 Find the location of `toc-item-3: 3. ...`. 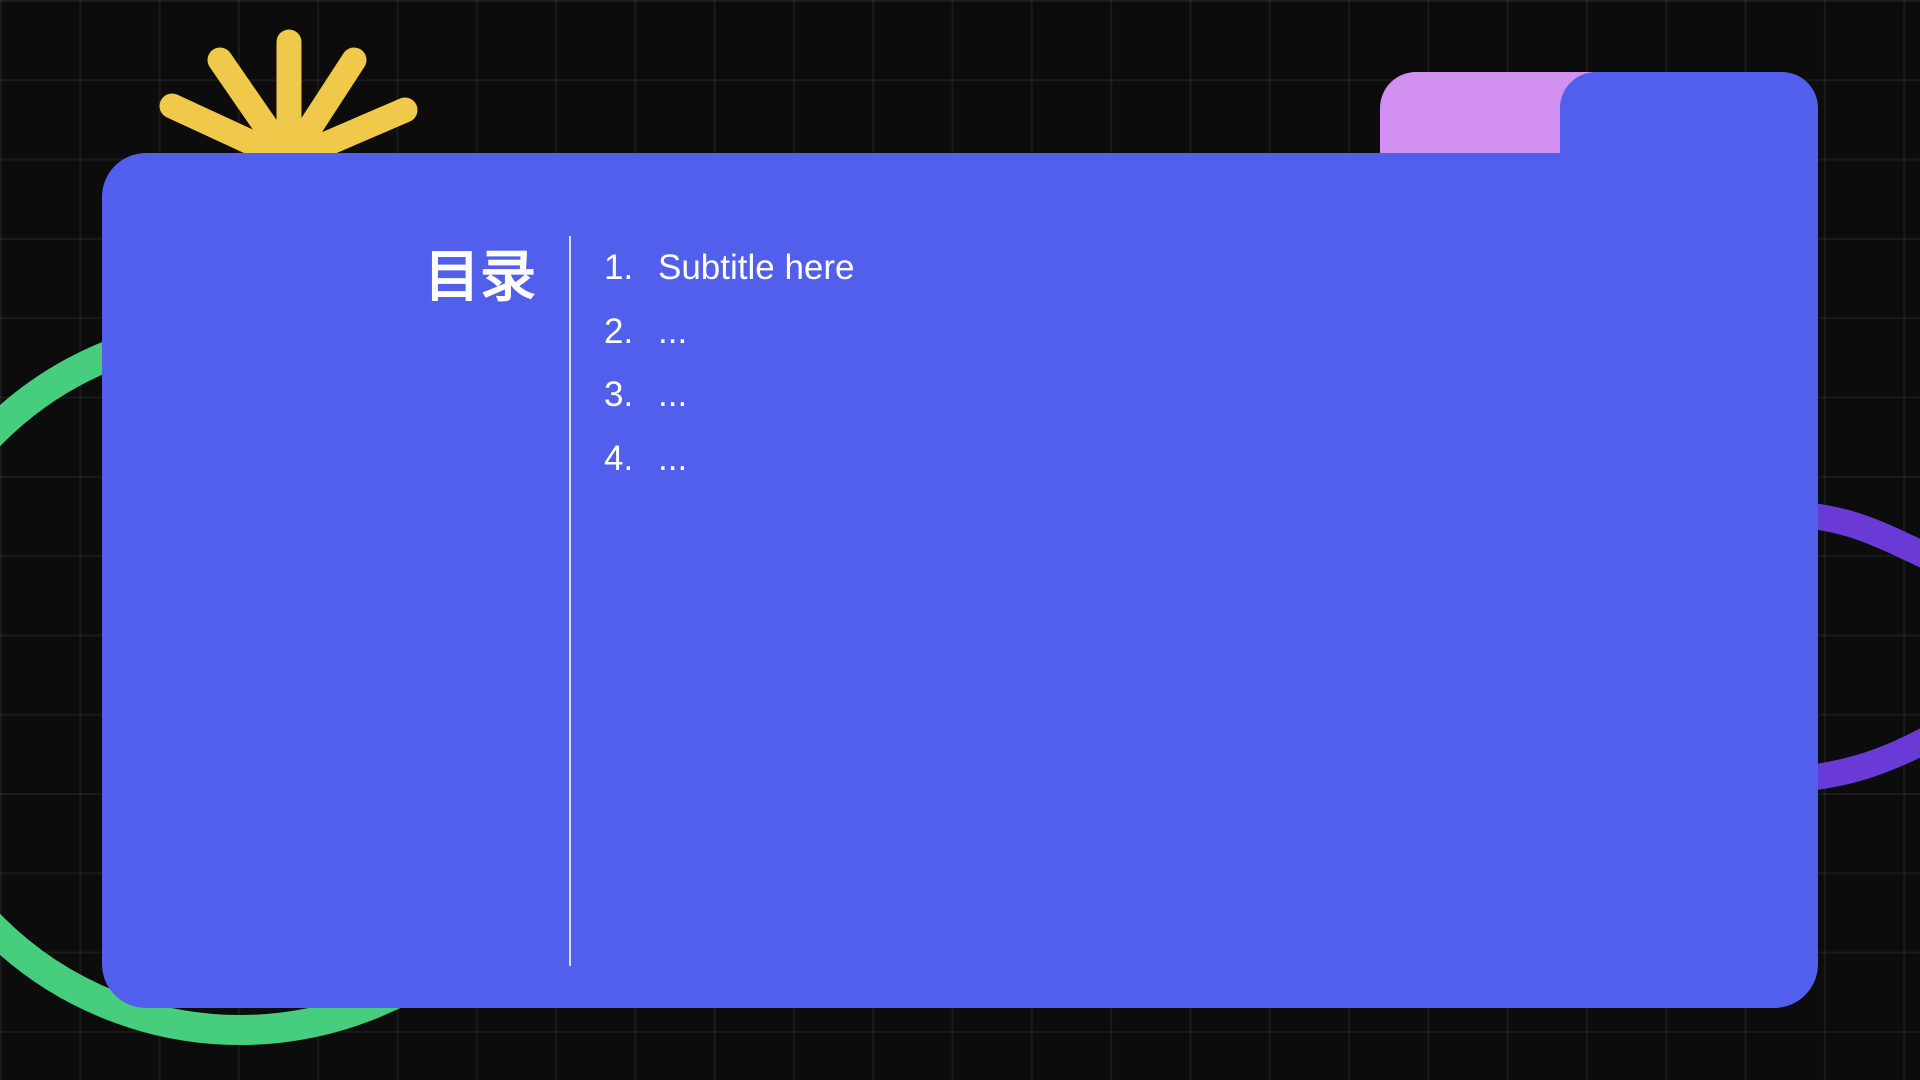

toc-item-3: 3. ... is located at coordinates (729, 395).